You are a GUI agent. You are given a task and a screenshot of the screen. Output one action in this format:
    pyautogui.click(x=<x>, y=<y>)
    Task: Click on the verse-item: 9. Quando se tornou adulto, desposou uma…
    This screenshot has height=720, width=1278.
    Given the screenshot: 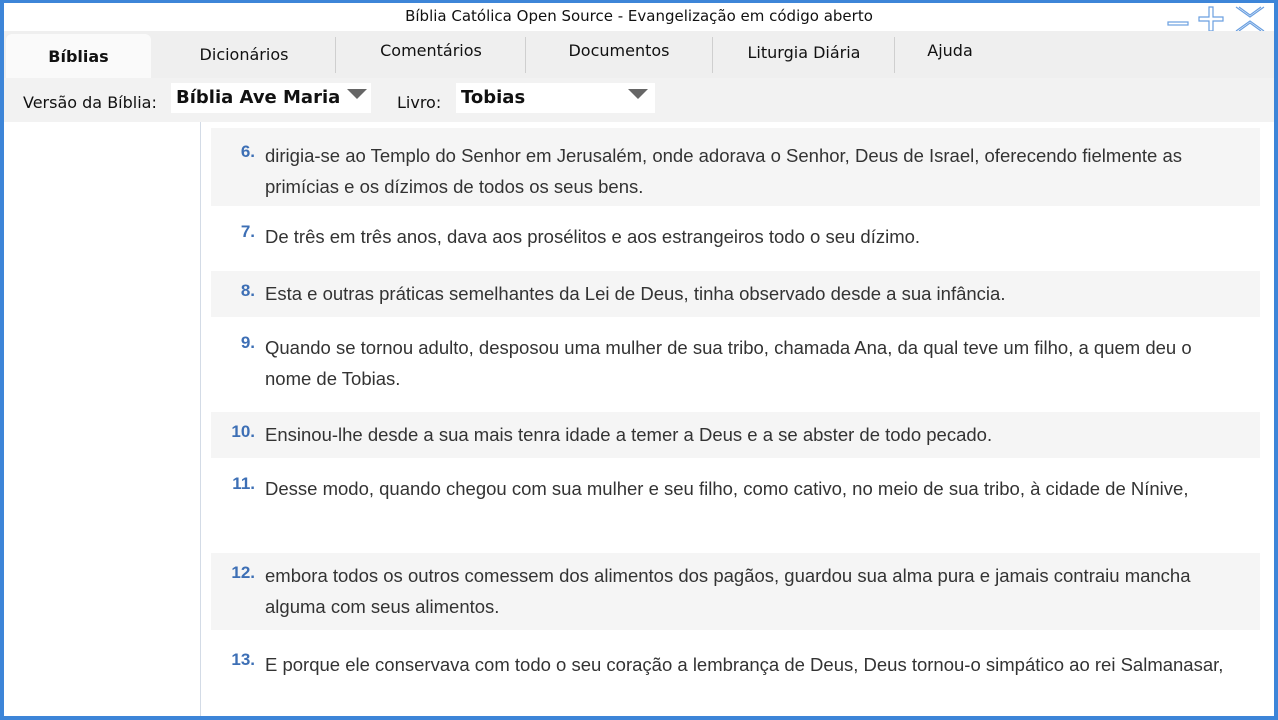 What is the action you would take?
    pyautogui.click(x=735, y=365)
    